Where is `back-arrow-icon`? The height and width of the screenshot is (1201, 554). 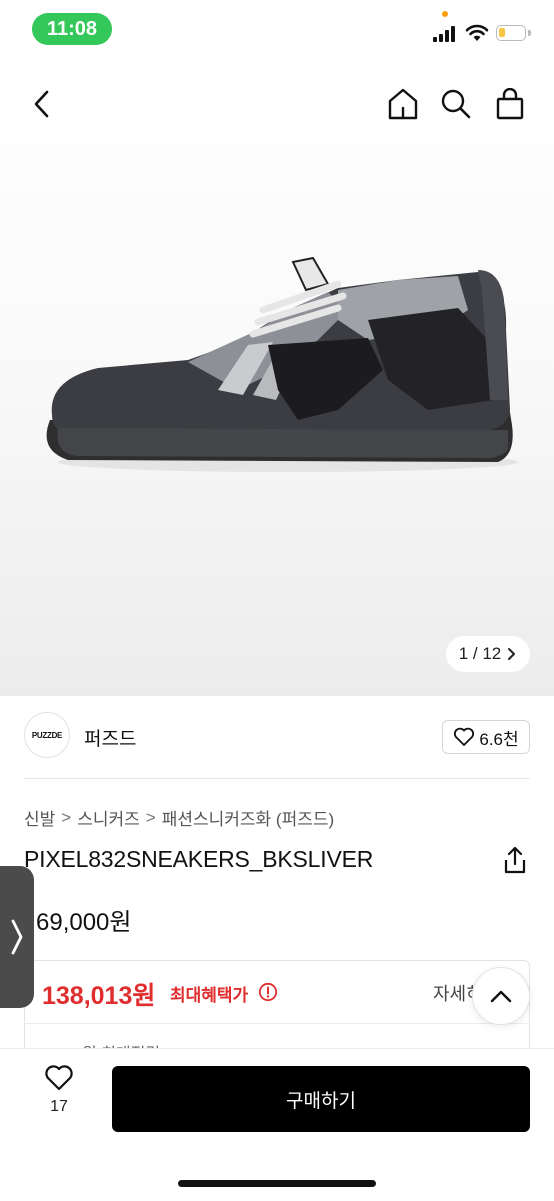
back-arrow-icon is located at coordinates (41, 104).